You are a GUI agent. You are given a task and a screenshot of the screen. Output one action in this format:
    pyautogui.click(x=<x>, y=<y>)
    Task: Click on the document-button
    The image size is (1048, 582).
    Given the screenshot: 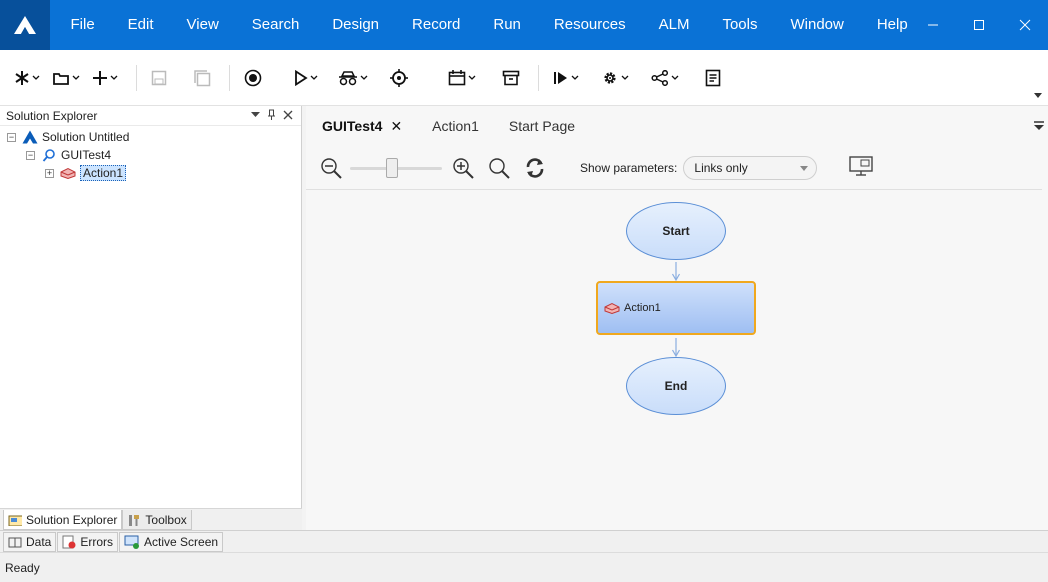 What is the action you would take?
    pyautogui.click(x=713, y=78)
    